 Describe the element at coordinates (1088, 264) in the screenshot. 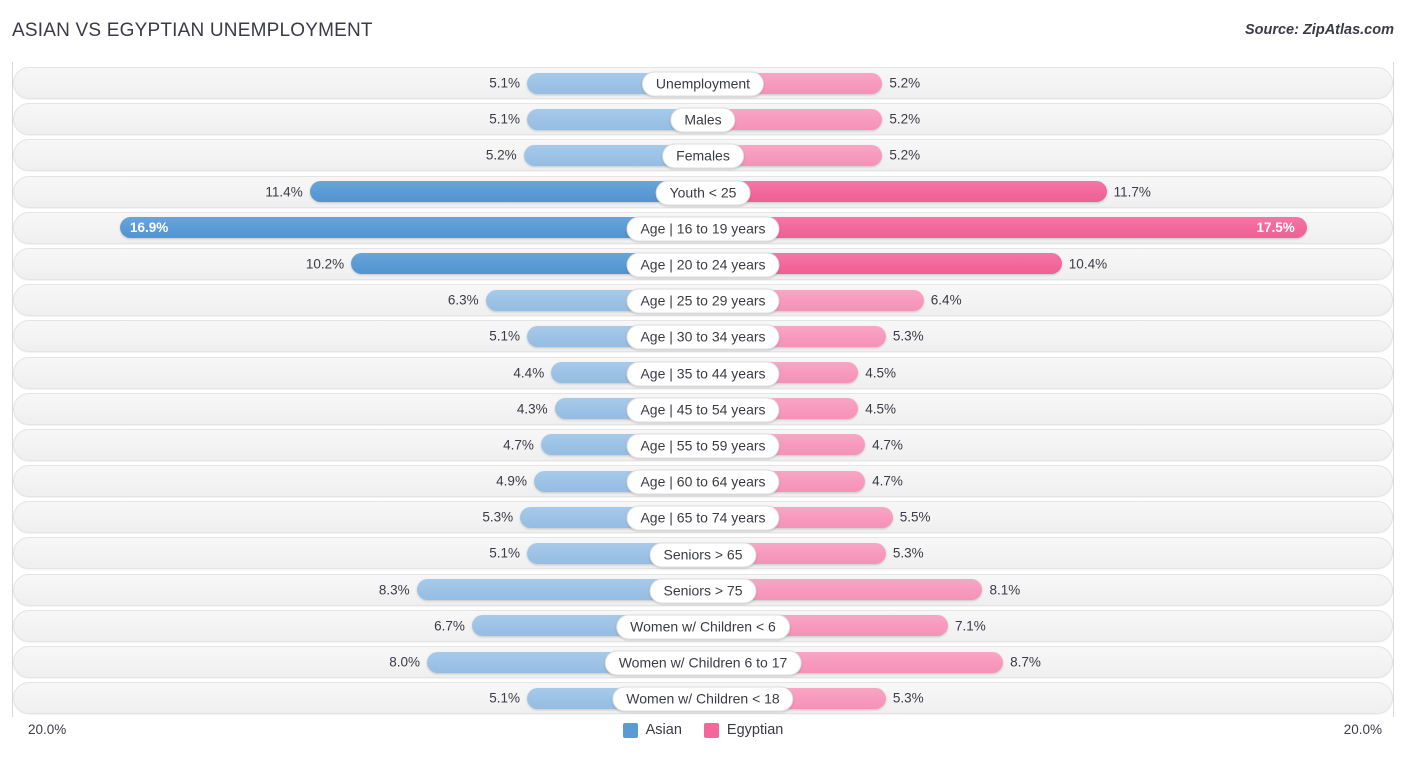

I see `egyptian-value-label: 10.4%` at that location.